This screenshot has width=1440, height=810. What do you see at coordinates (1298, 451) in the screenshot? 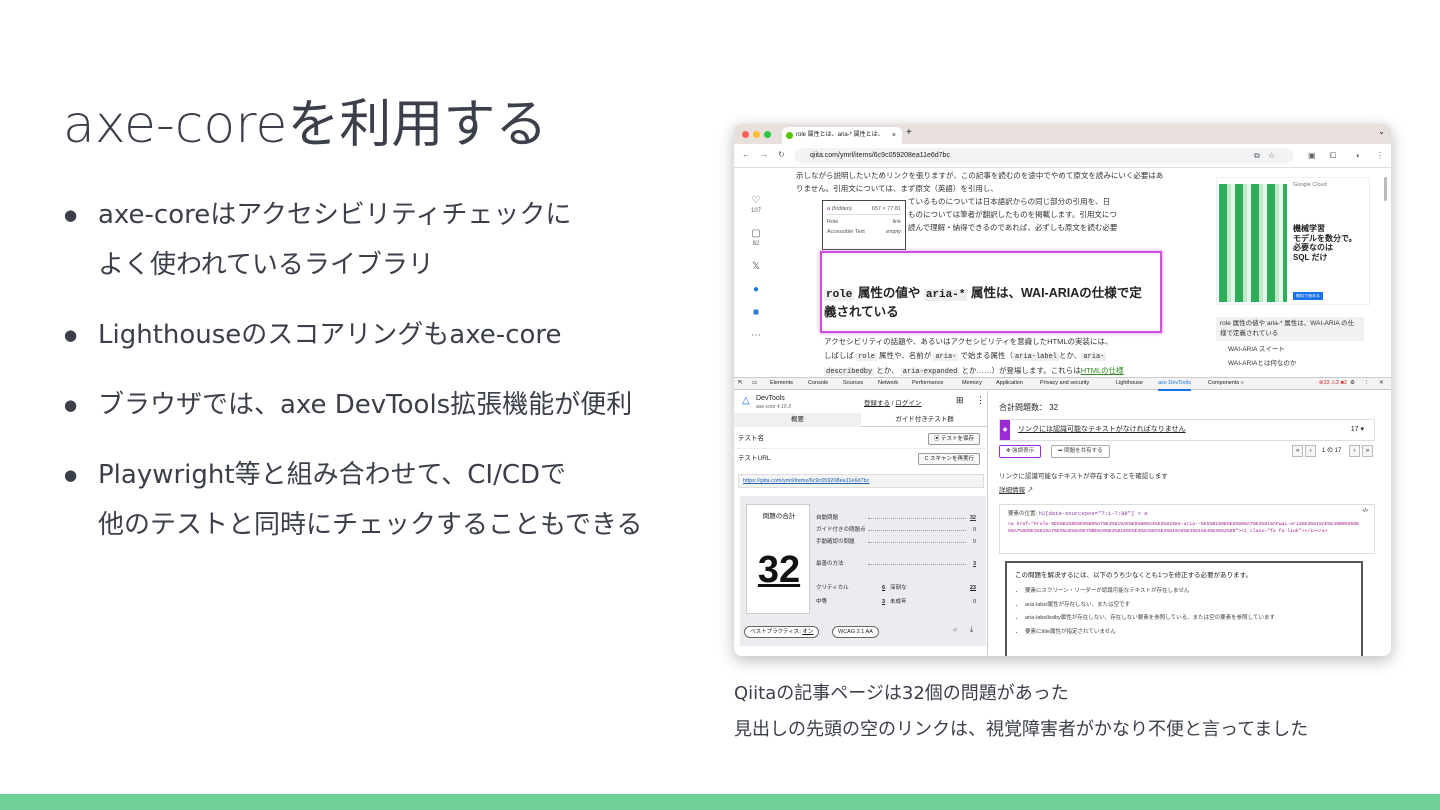
I see `first-page-icon: «` at bounding box center [1298, 451].